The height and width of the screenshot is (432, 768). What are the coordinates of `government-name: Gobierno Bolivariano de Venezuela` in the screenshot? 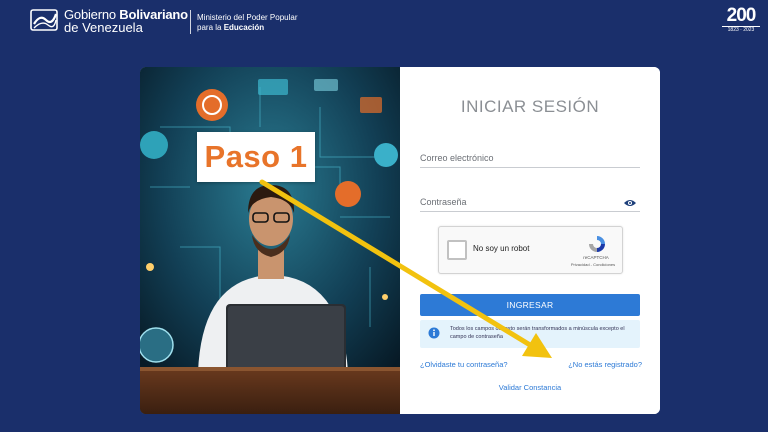 It's located at (126, 21).